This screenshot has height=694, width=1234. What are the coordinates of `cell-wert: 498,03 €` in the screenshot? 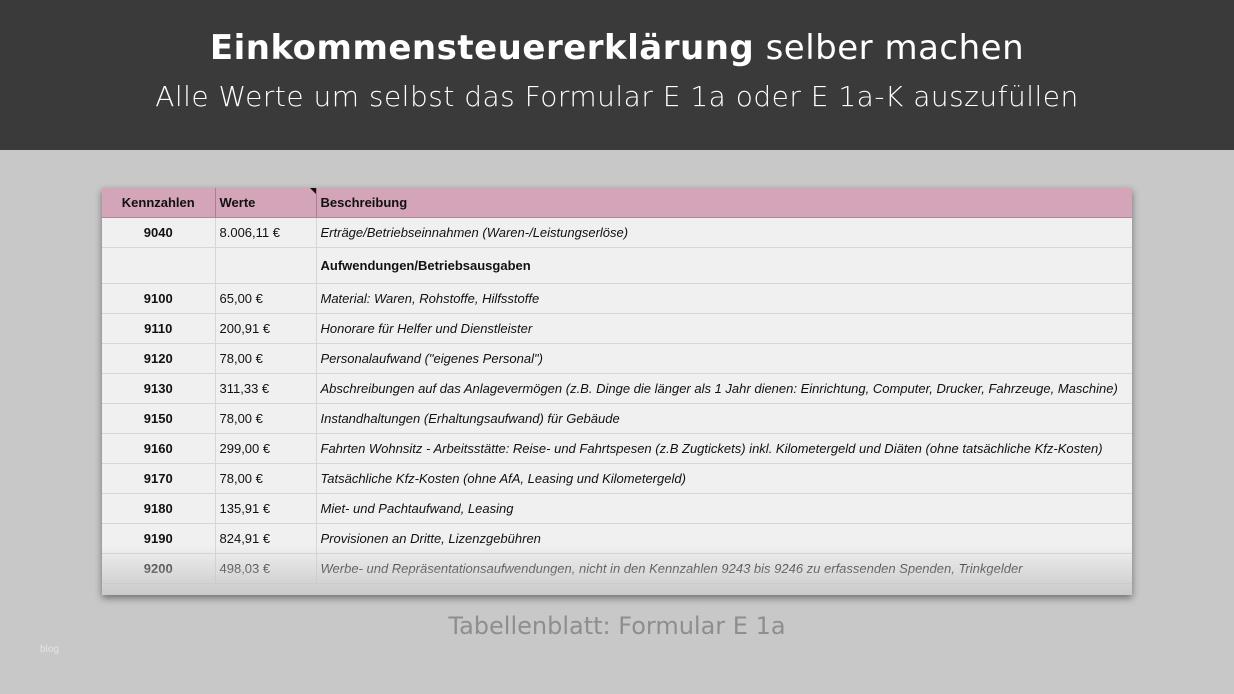 It's located at (266, 568).